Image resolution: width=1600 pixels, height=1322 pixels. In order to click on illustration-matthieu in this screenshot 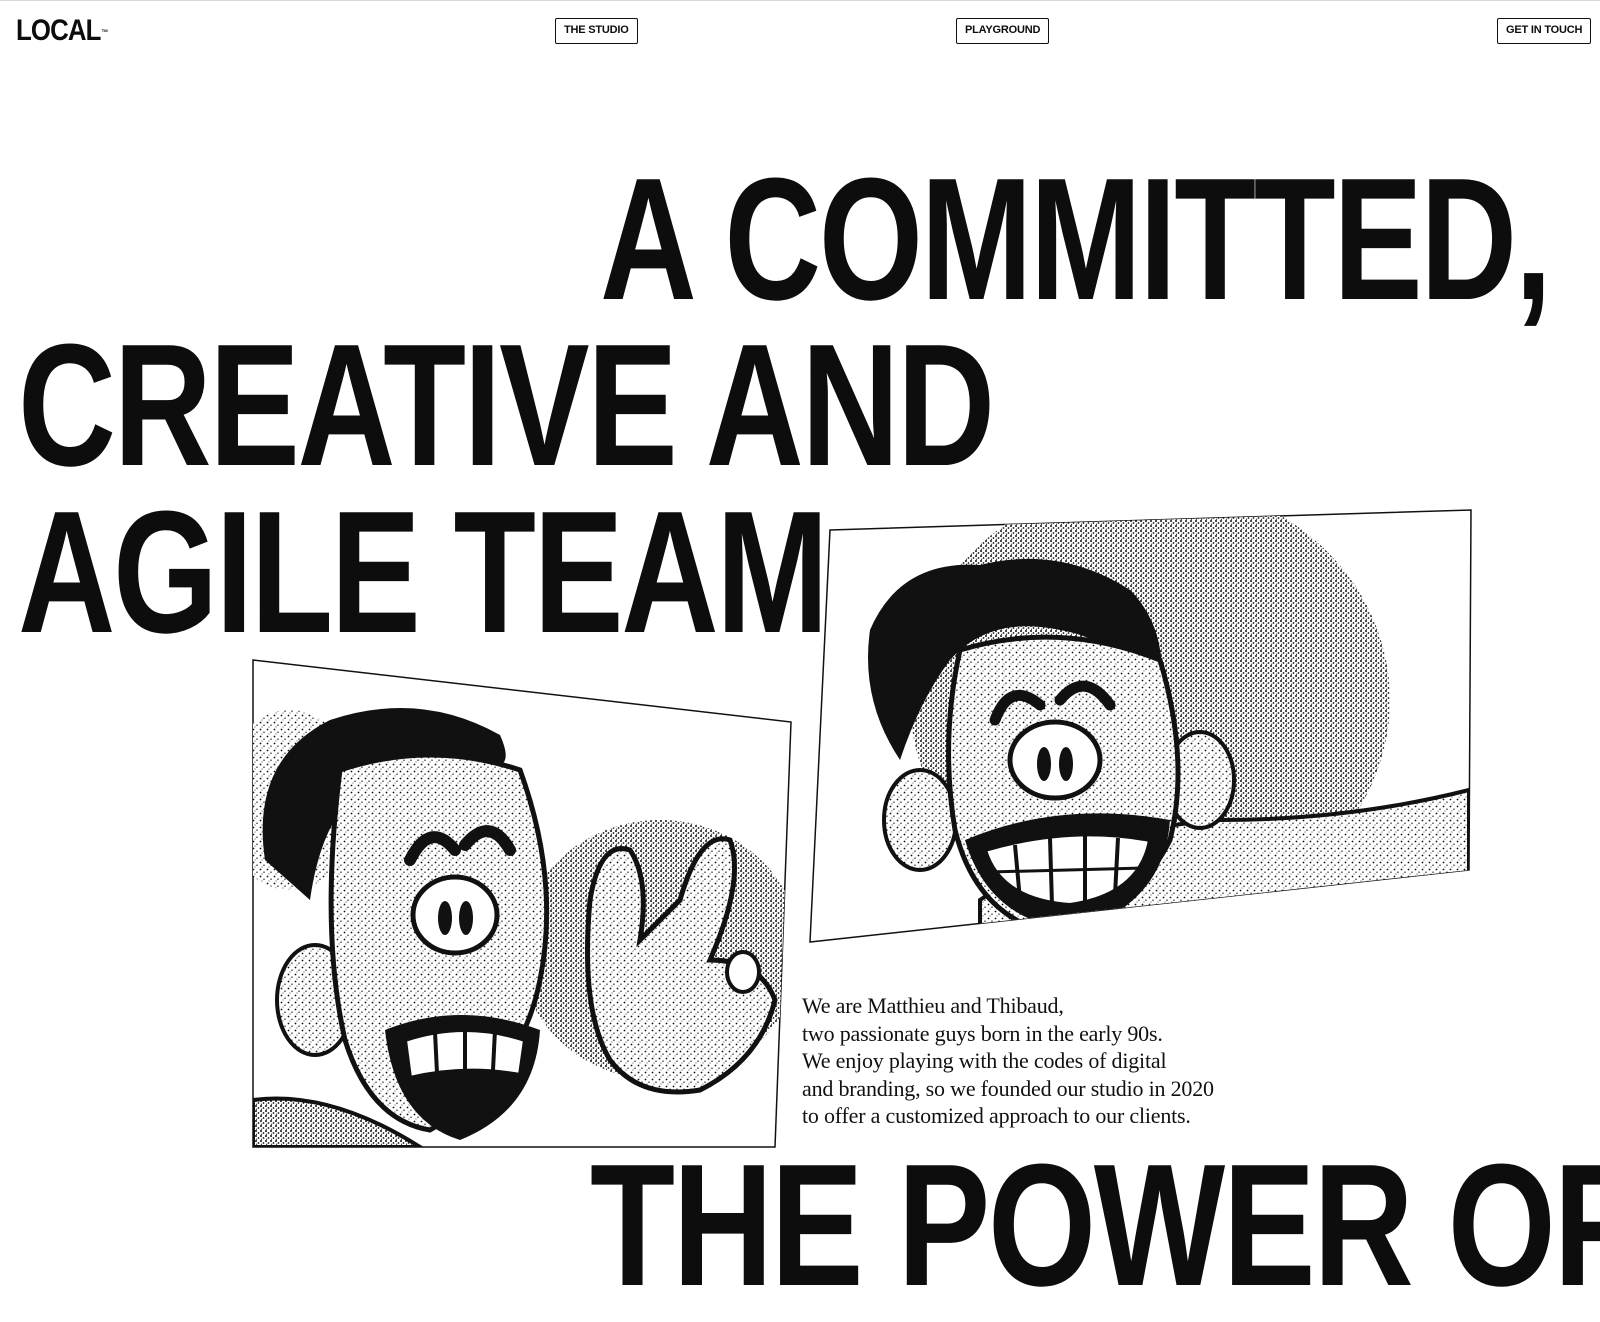, I will do `click(522, 903)`.